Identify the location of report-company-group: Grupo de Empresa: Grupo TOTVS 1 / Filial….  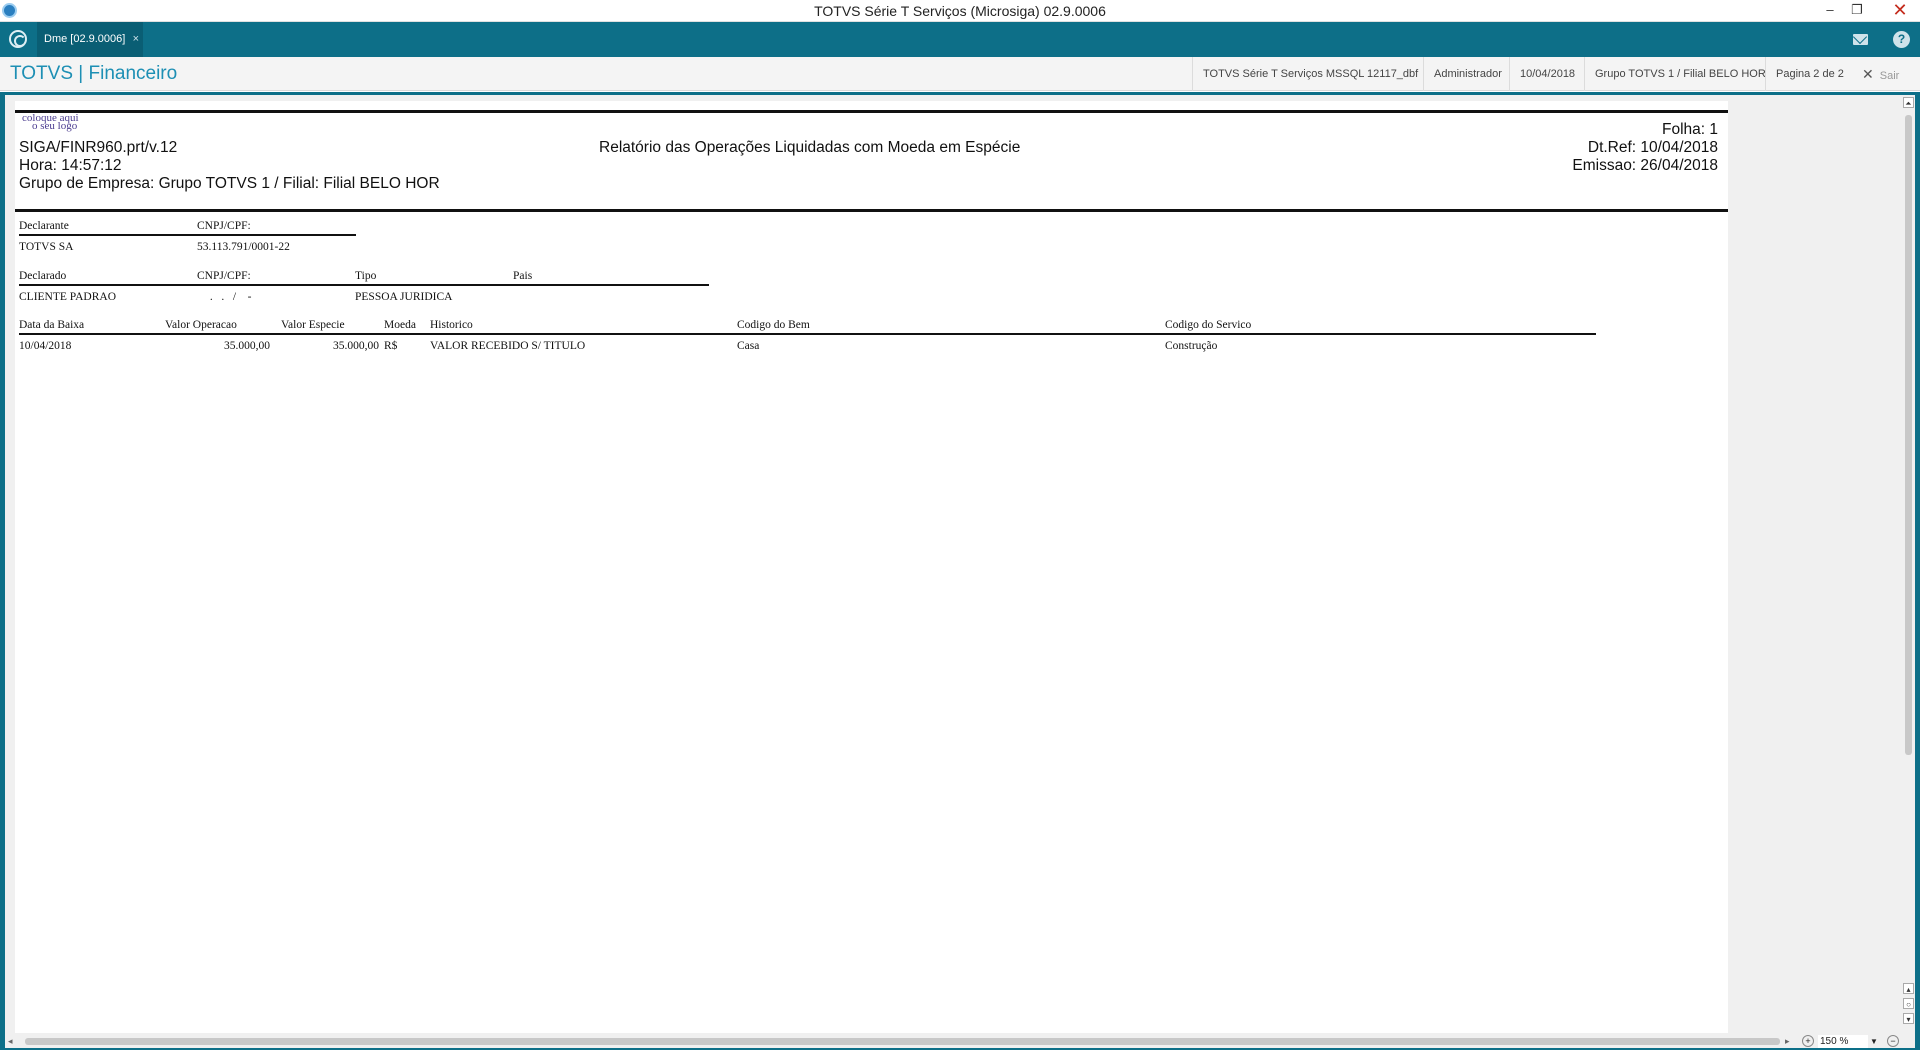
(229, 183).